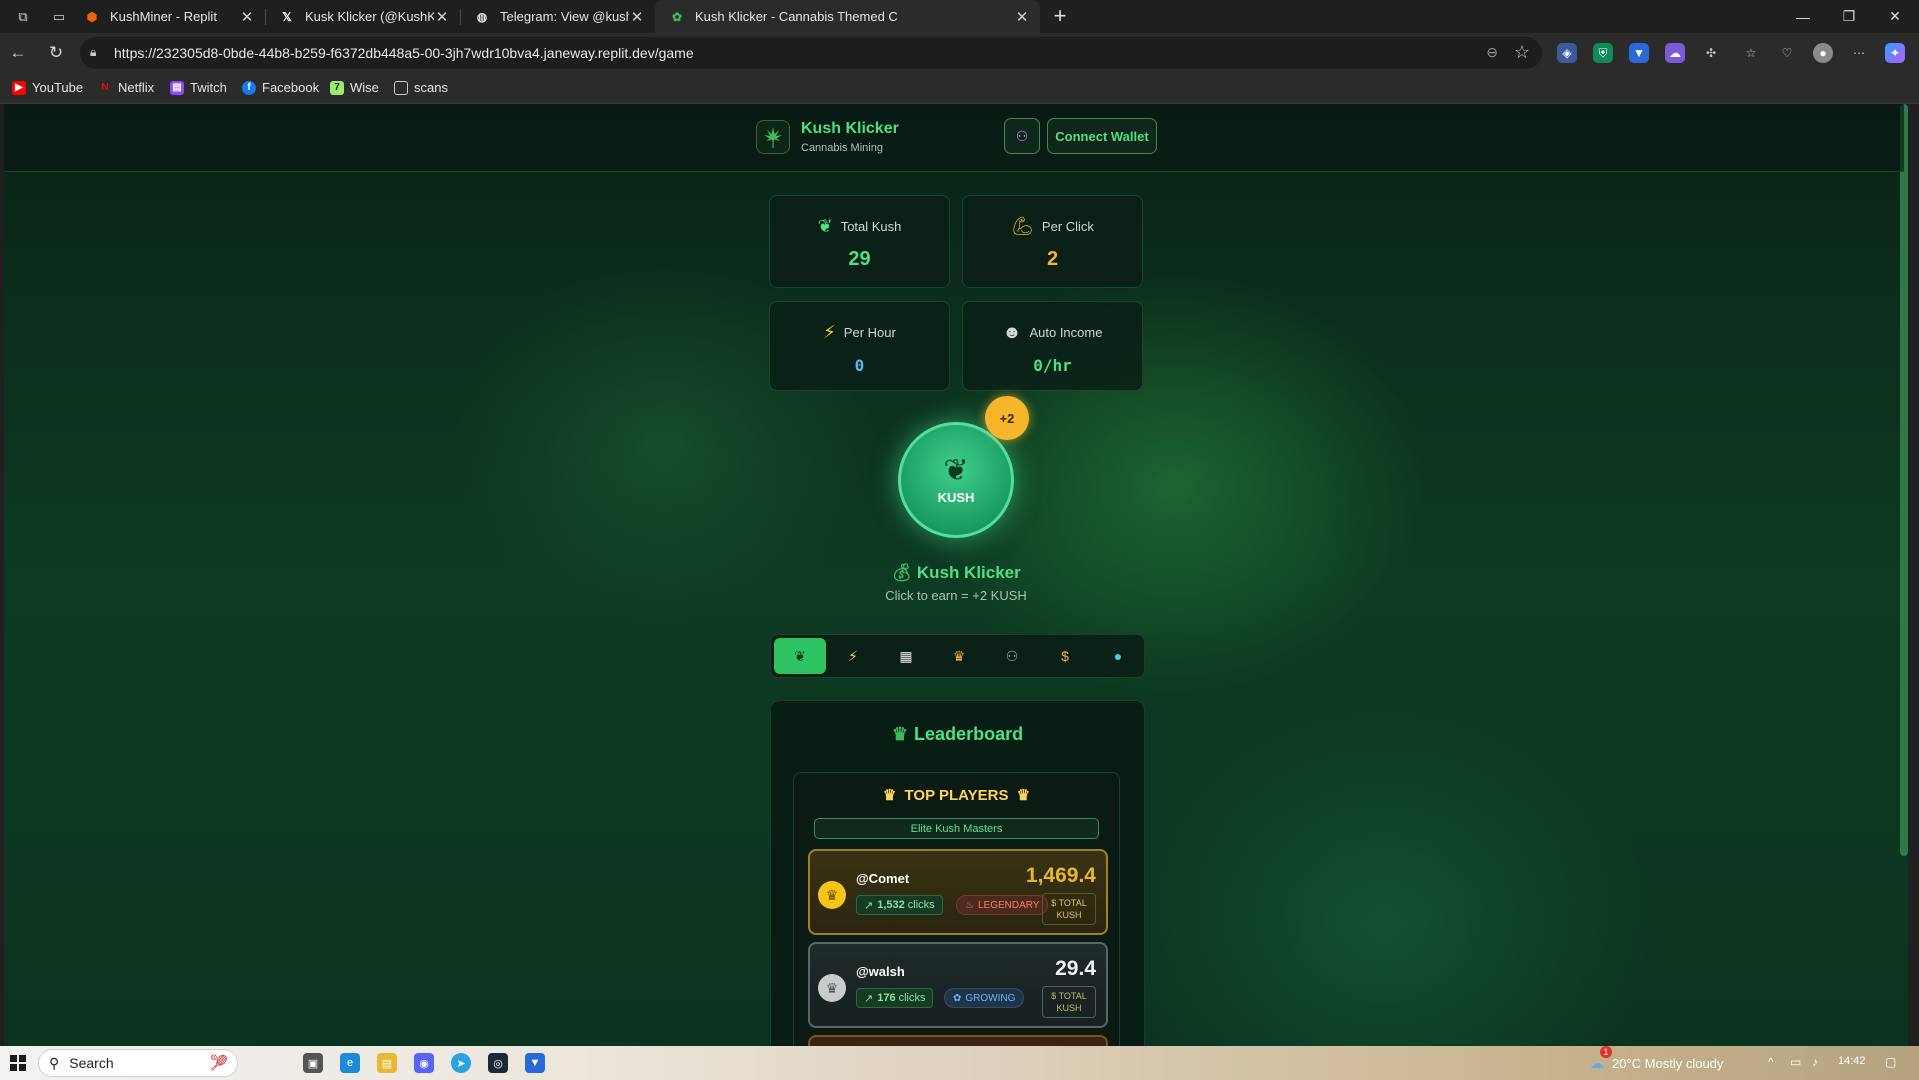  I want to click on tab-actions-icon: ▭, so click(59, 17).